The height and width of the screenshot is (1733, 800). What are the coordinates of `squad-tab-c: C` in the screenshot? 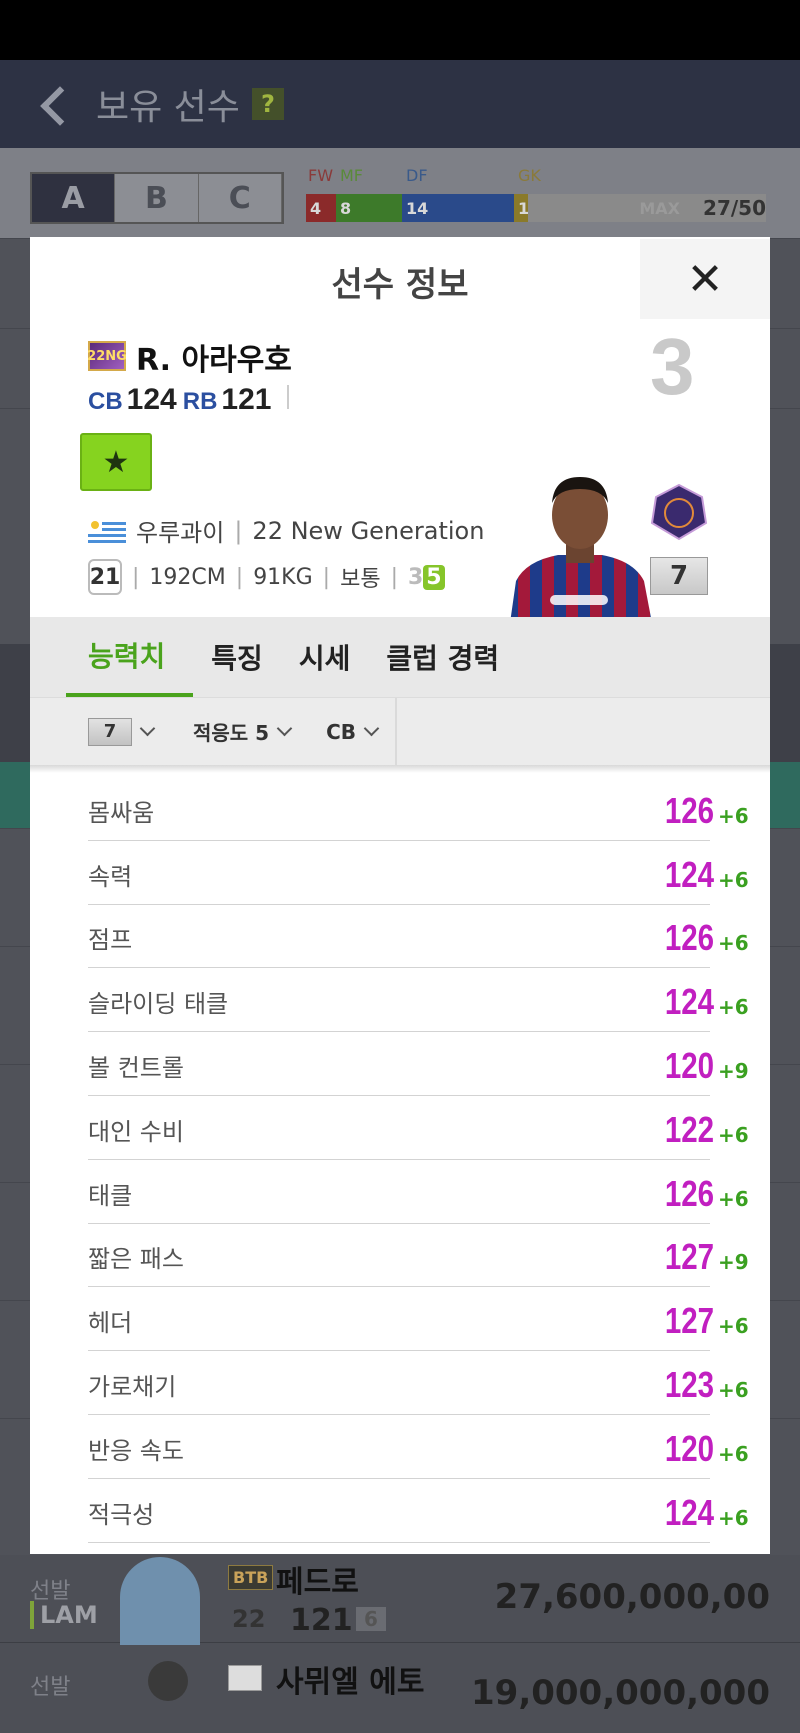 It's located at (240, 198).